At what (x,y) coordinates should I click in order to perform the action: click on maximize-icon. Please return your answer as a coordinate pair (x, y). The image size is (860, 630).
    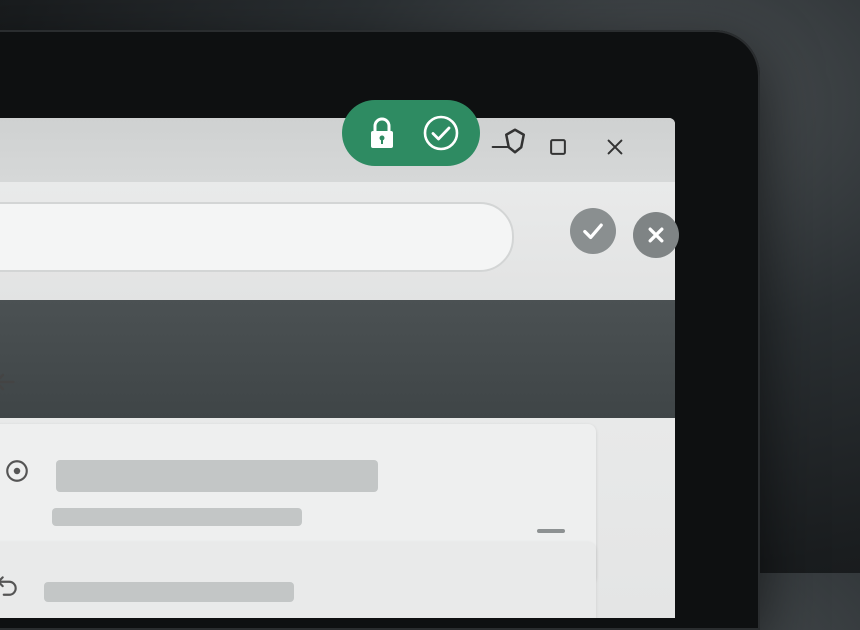
    Looking at the image, I should click on (558, 147).